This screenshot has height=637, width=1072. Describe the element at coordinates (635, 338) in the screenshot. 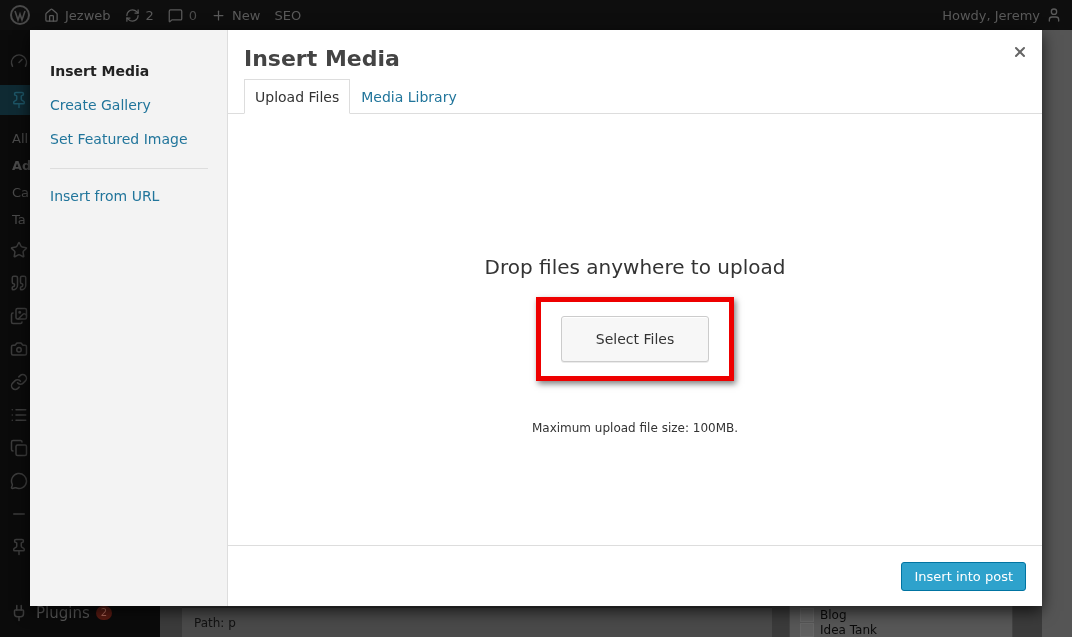

I see `select-files-button: Select Files` at that location.